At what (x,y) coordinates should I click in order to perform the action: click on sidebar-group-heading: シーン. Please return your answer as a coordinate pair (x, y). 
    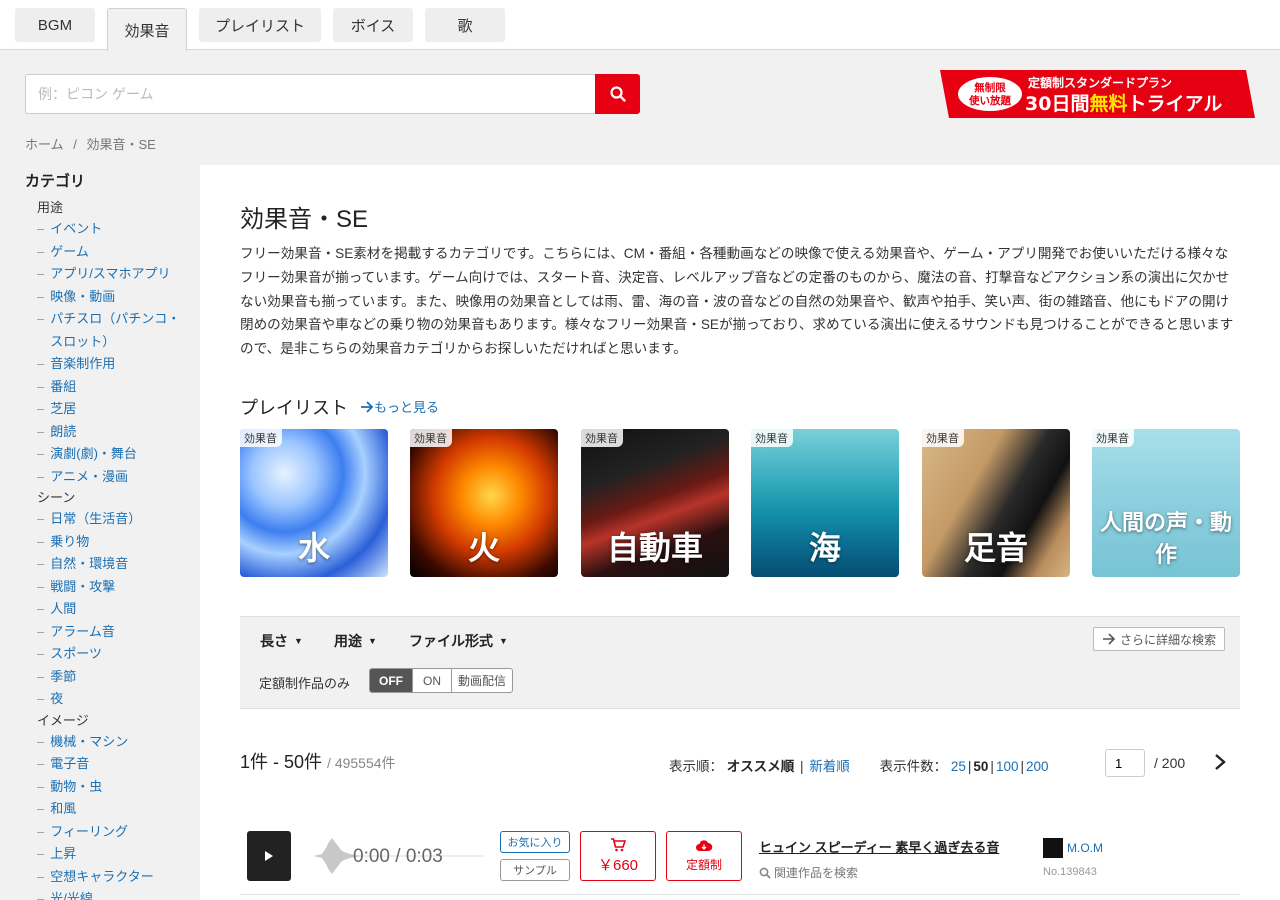
    Looking at the image, I should click on (56, 497).